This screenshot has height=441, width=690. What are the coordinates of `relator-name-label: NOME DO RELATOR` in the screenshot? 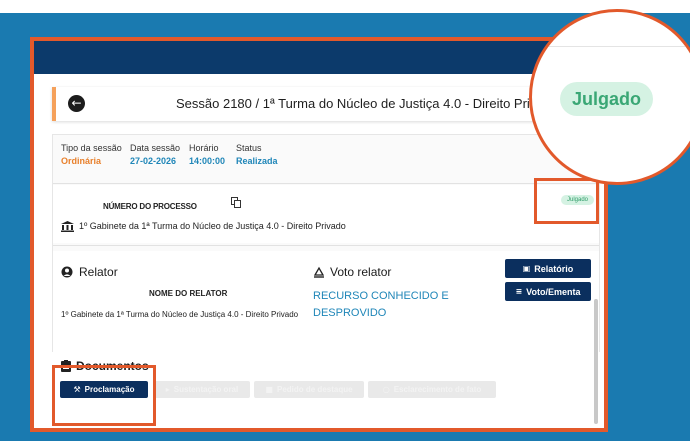 It's located at (188, 293).